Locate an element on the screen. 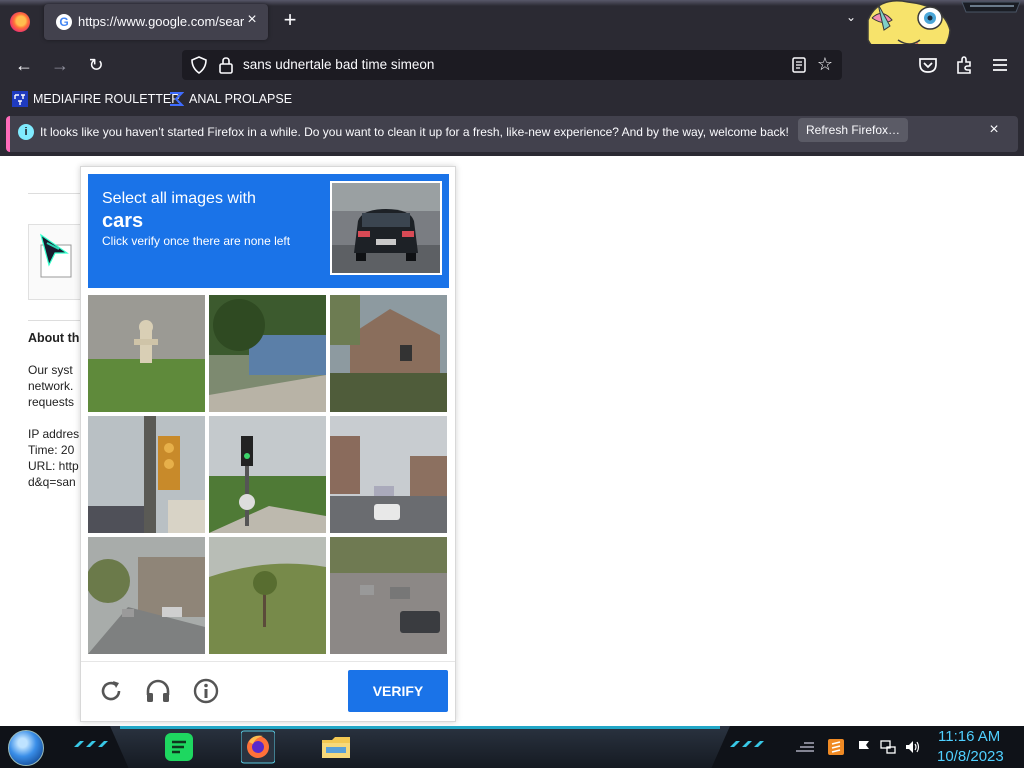  action-center-flag-icon is located at coordinates (864, 747).